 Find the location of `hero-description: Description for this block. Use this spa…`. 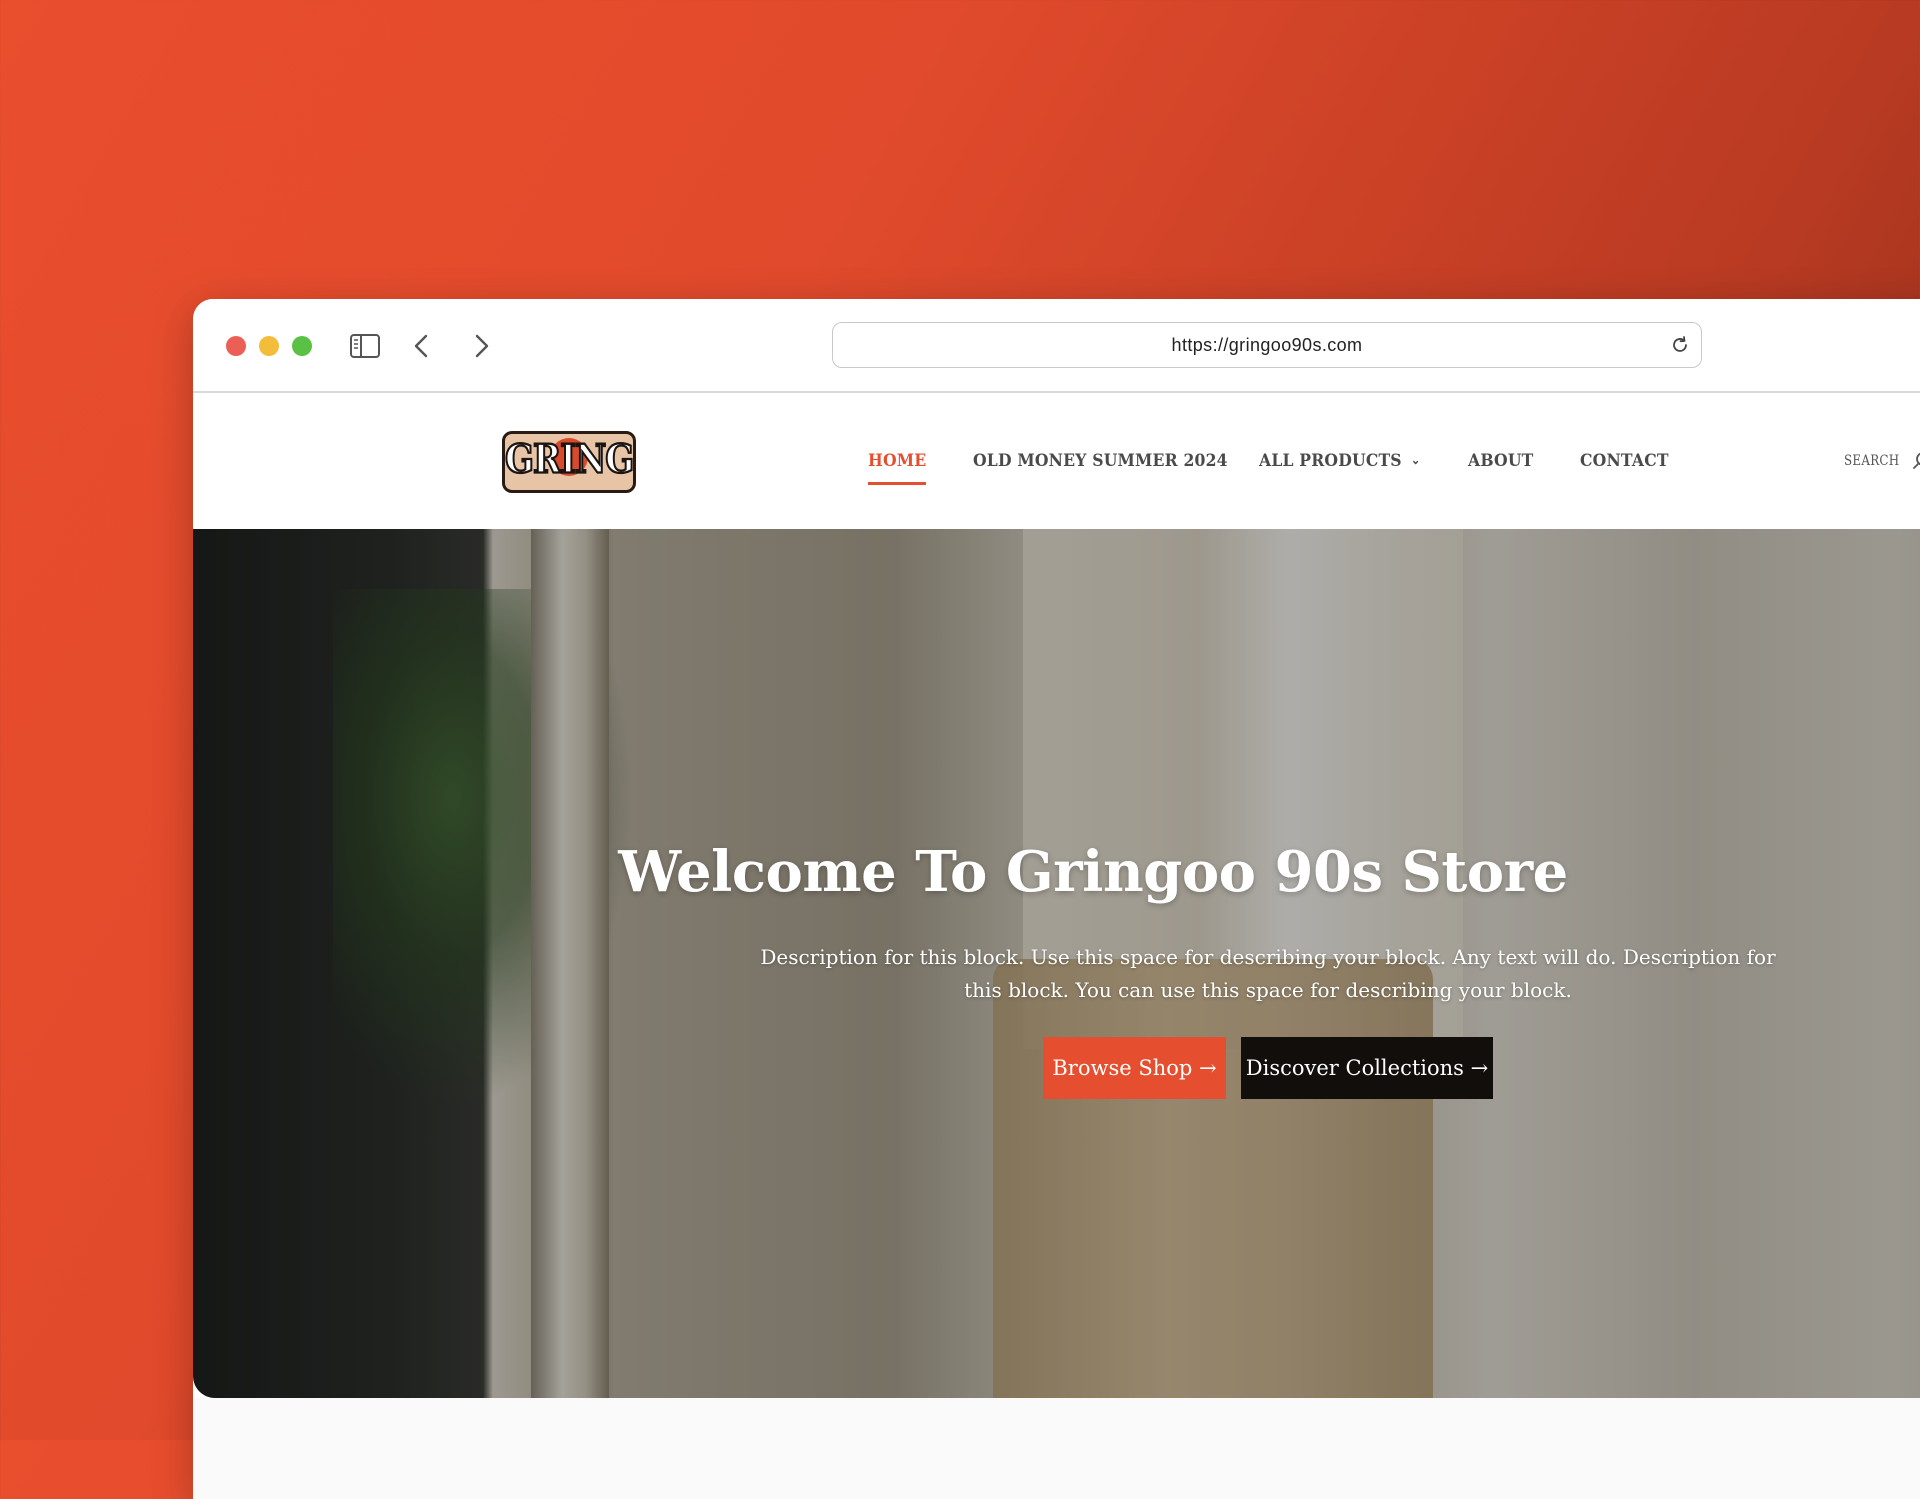

hero-description: Description for this block. Use this spa… is located at coordinates (1268, 973).